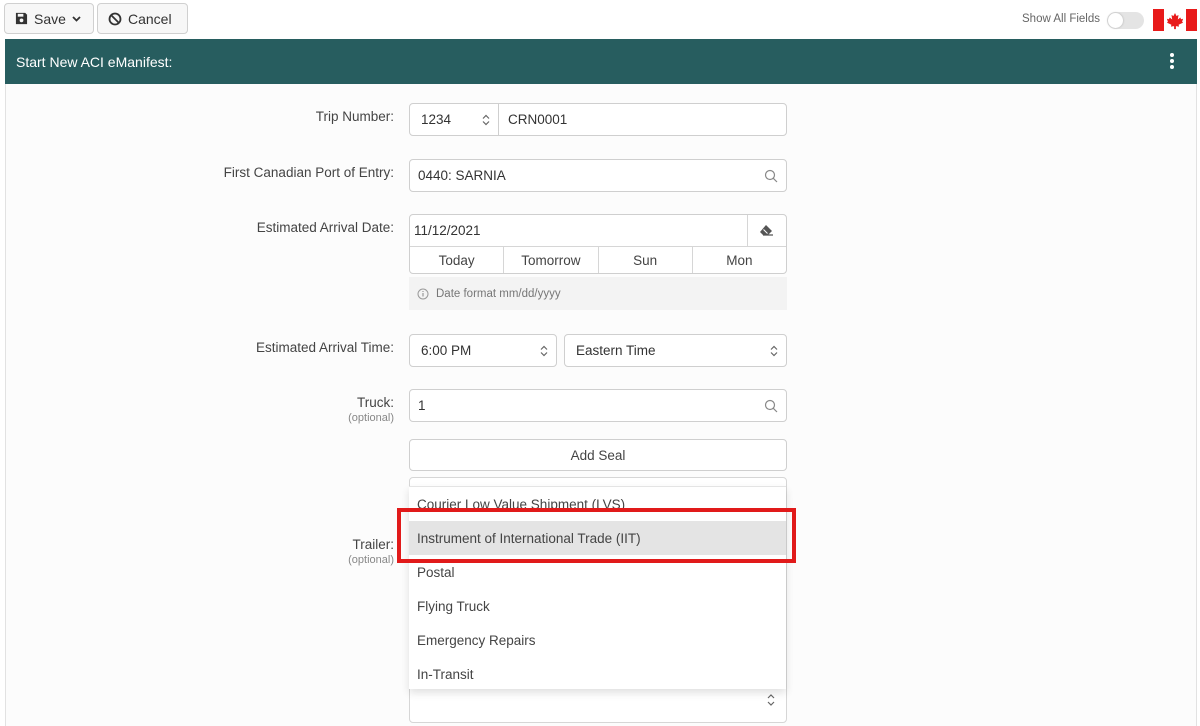 The width and height of the screenshot is (1200, 726). Describe the element at coordinates (115, 18) in the screenshot. I see `ban-icon` at that location.